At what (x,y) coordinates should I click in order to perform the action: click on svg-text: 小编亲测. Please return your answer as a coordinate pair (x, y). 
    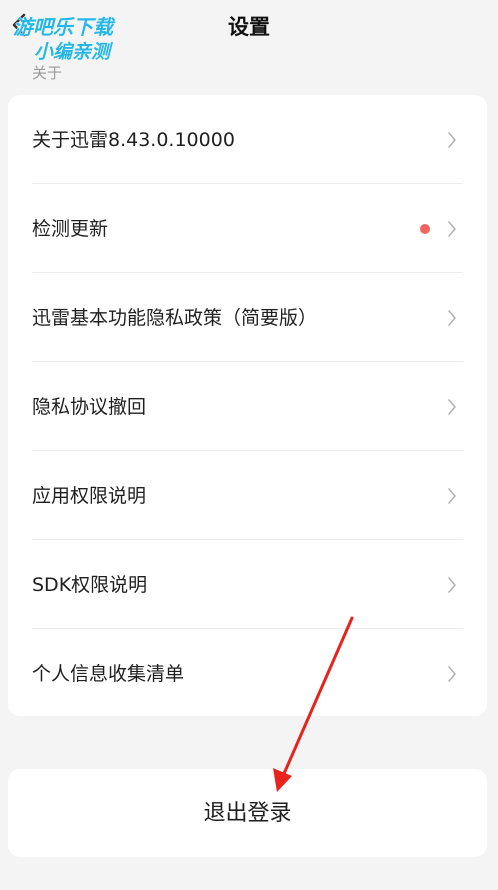
    Looking at the image, I should click on (74, 52).